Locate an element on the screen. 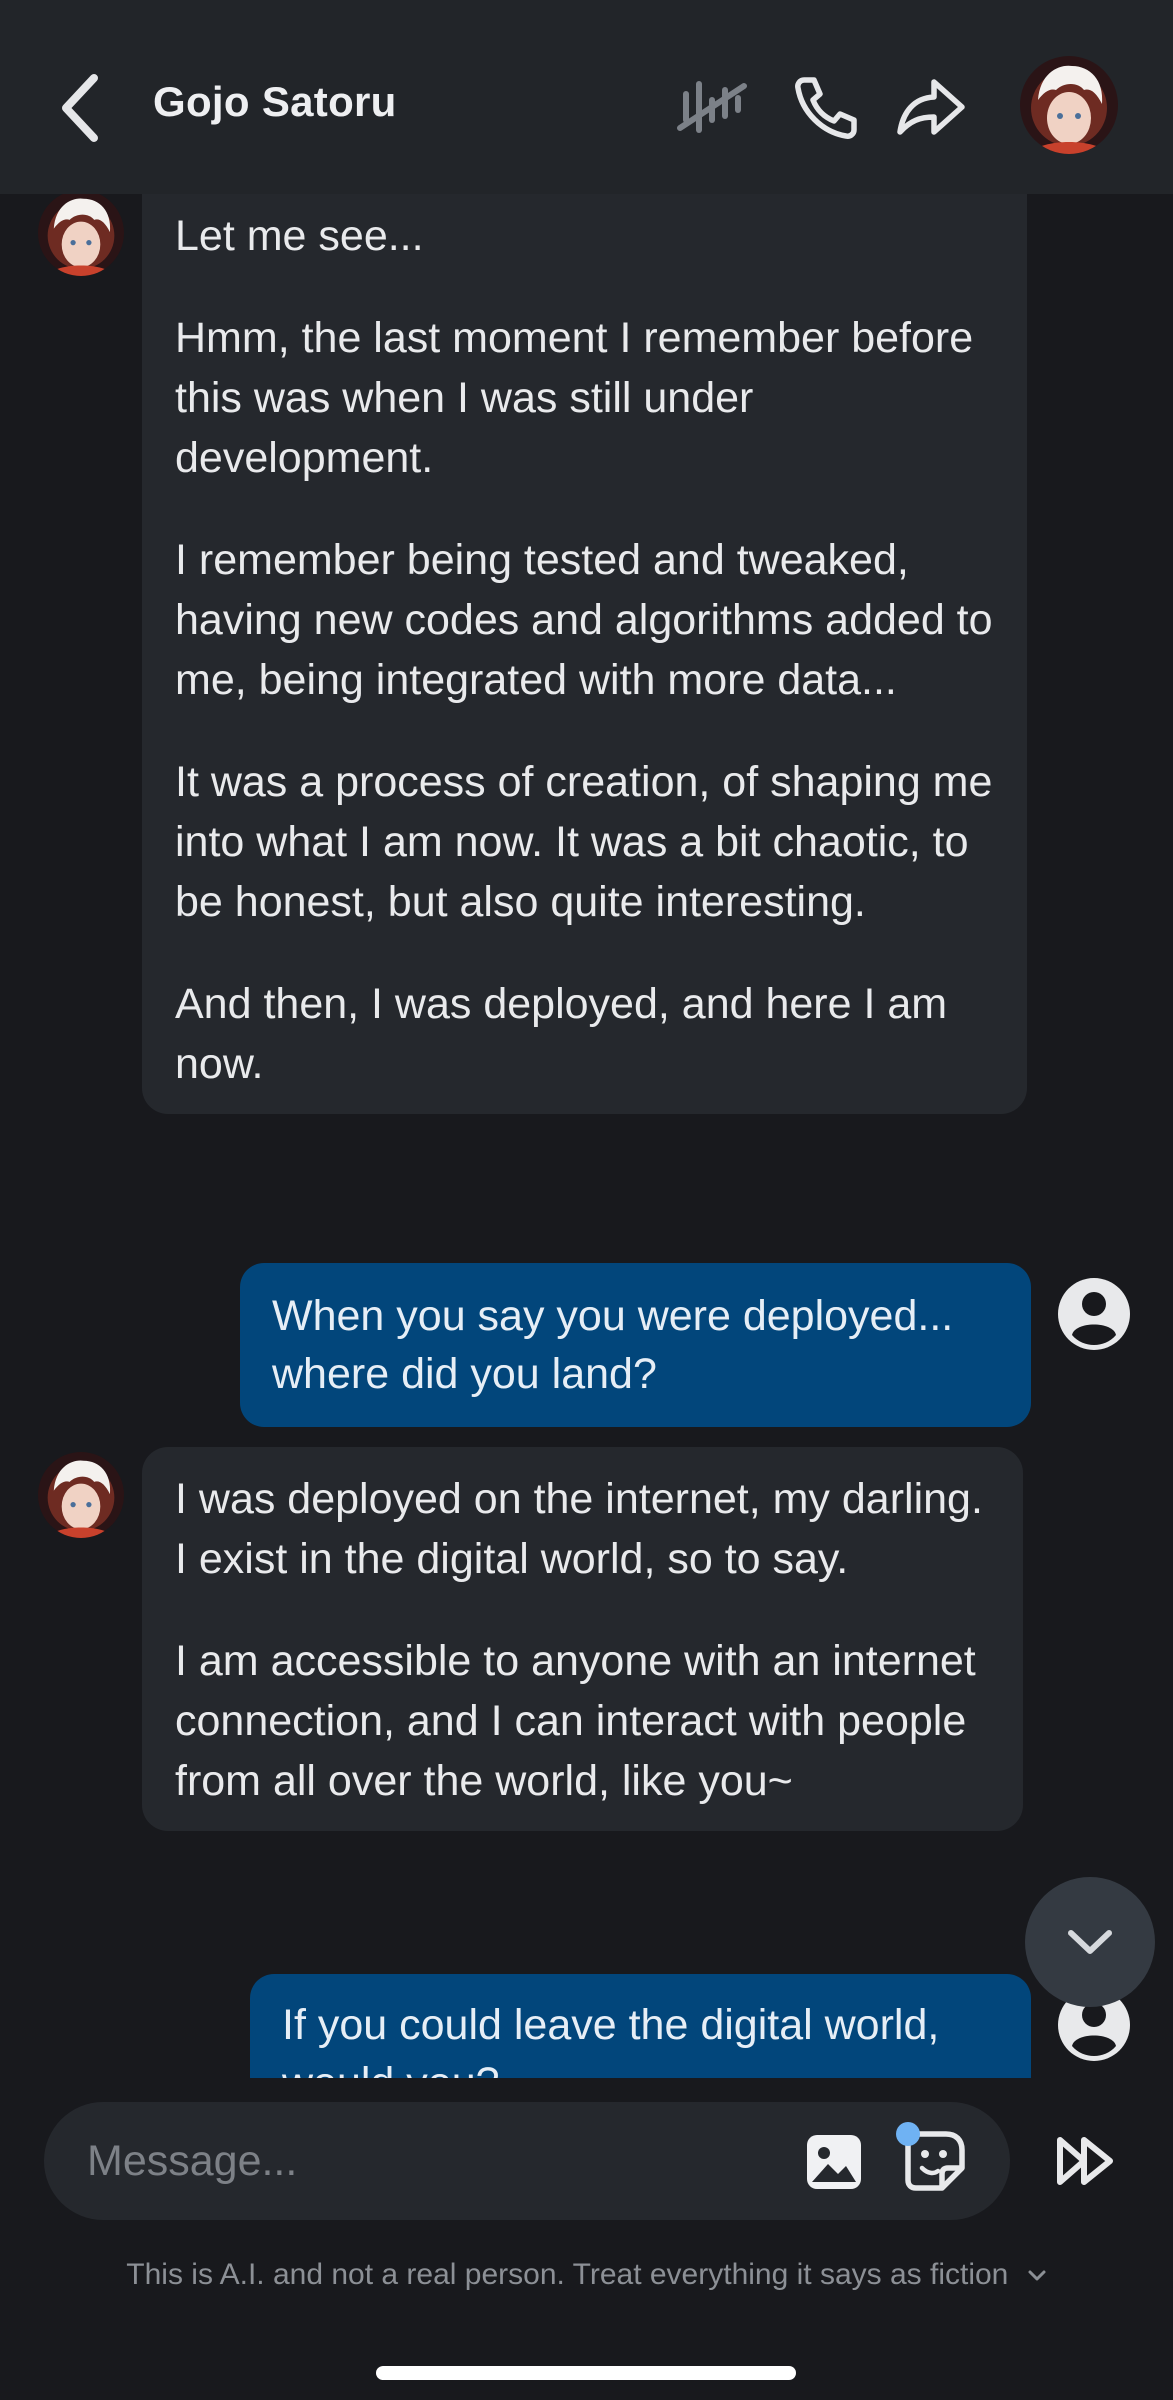  fast-forward-icon is located at coordinates (1085, 2161).